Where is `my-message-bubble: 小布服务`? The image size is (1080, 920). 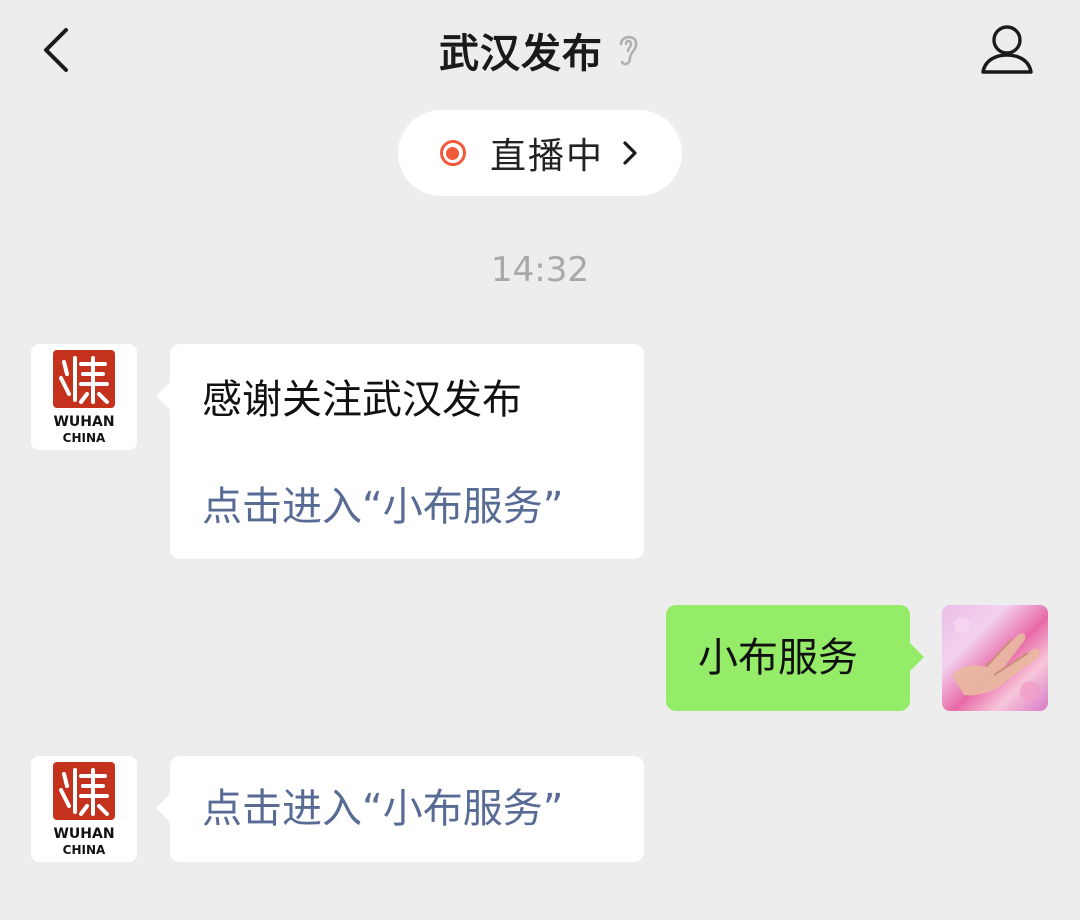 my-message-bubble: 小布服务 is located at coordinates (795, 658).